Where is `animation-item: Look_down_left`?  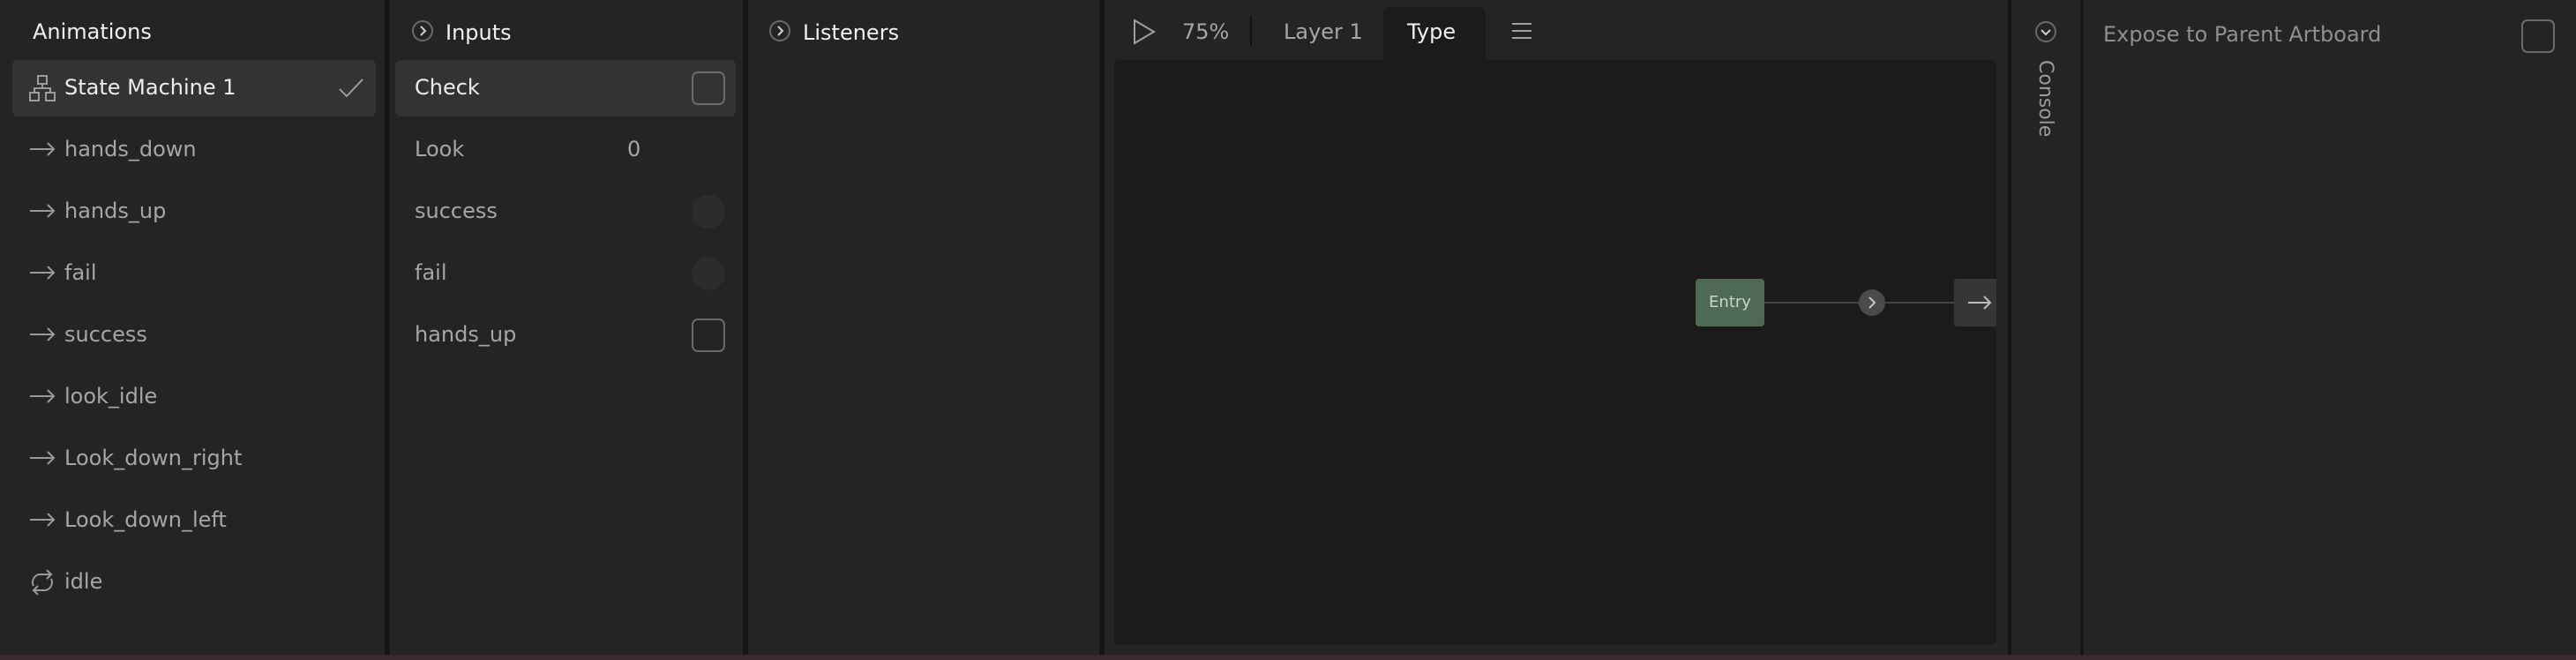
animation-item: Look_down_left is located at coordinates (194, 520).